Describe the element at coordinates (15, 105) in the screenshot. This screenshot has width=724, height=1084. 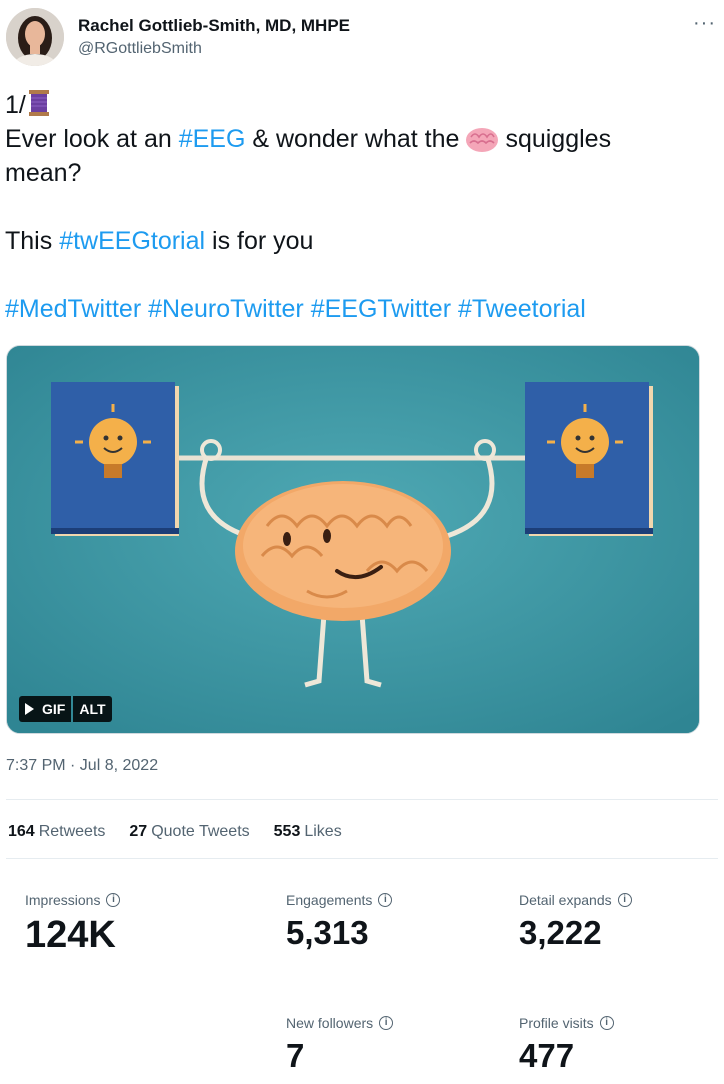
I see `thread-number: 1/` at that location.